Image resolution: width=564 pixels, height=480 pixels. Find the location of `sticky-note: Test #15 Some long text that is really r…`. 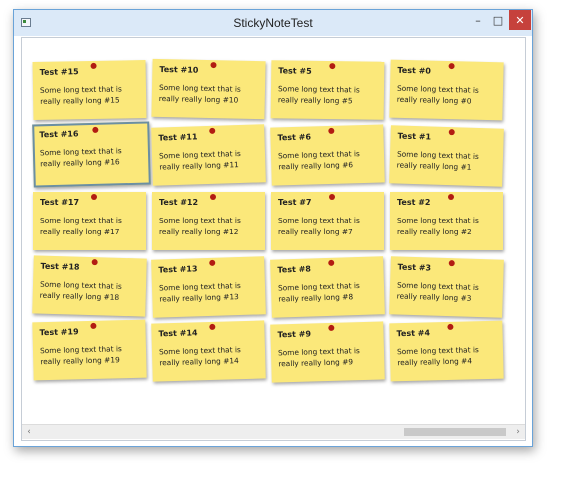

sticky-note: Test #15 Some long text that is really r… is located at coordinates (89, 90).